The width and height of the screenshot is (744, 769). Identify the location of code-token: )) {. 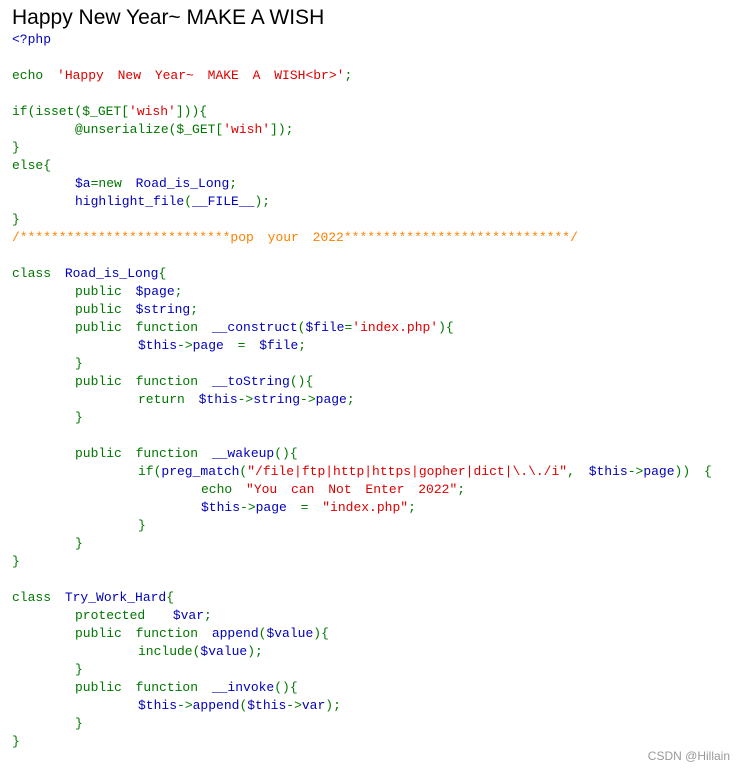
(693, 471).